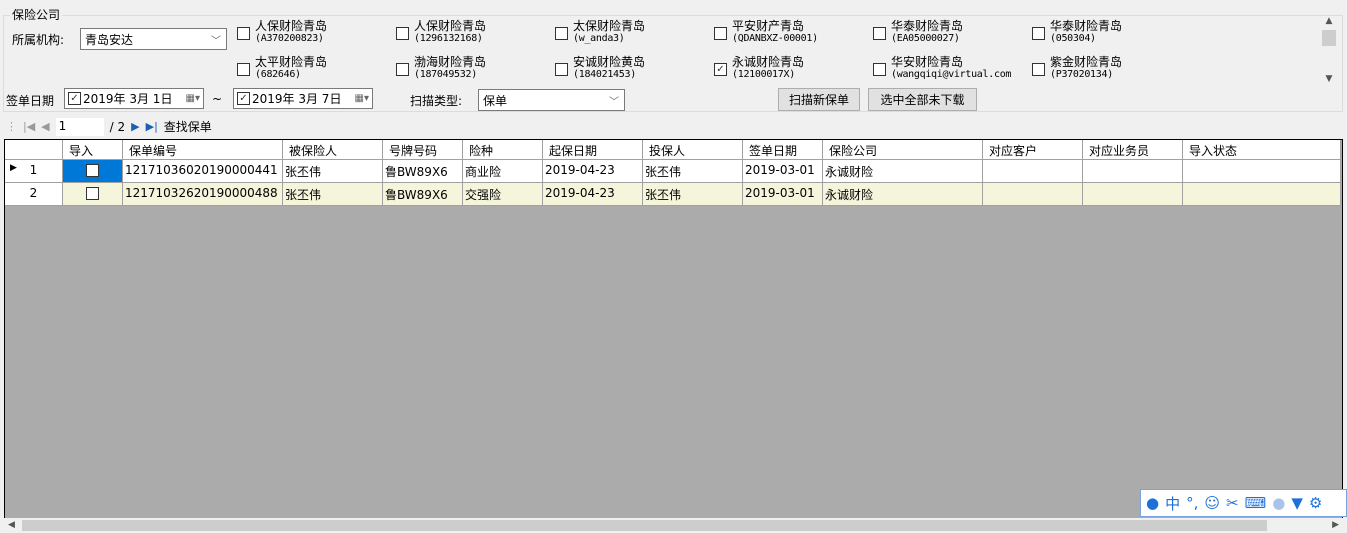 The width and height of the screenshot is (1347, 533). Describe the element at coordinates (303, 98) in the screenshot. I see `date-to-picker: ✓ 2019年 3月 7日 ▦▾` at that location.